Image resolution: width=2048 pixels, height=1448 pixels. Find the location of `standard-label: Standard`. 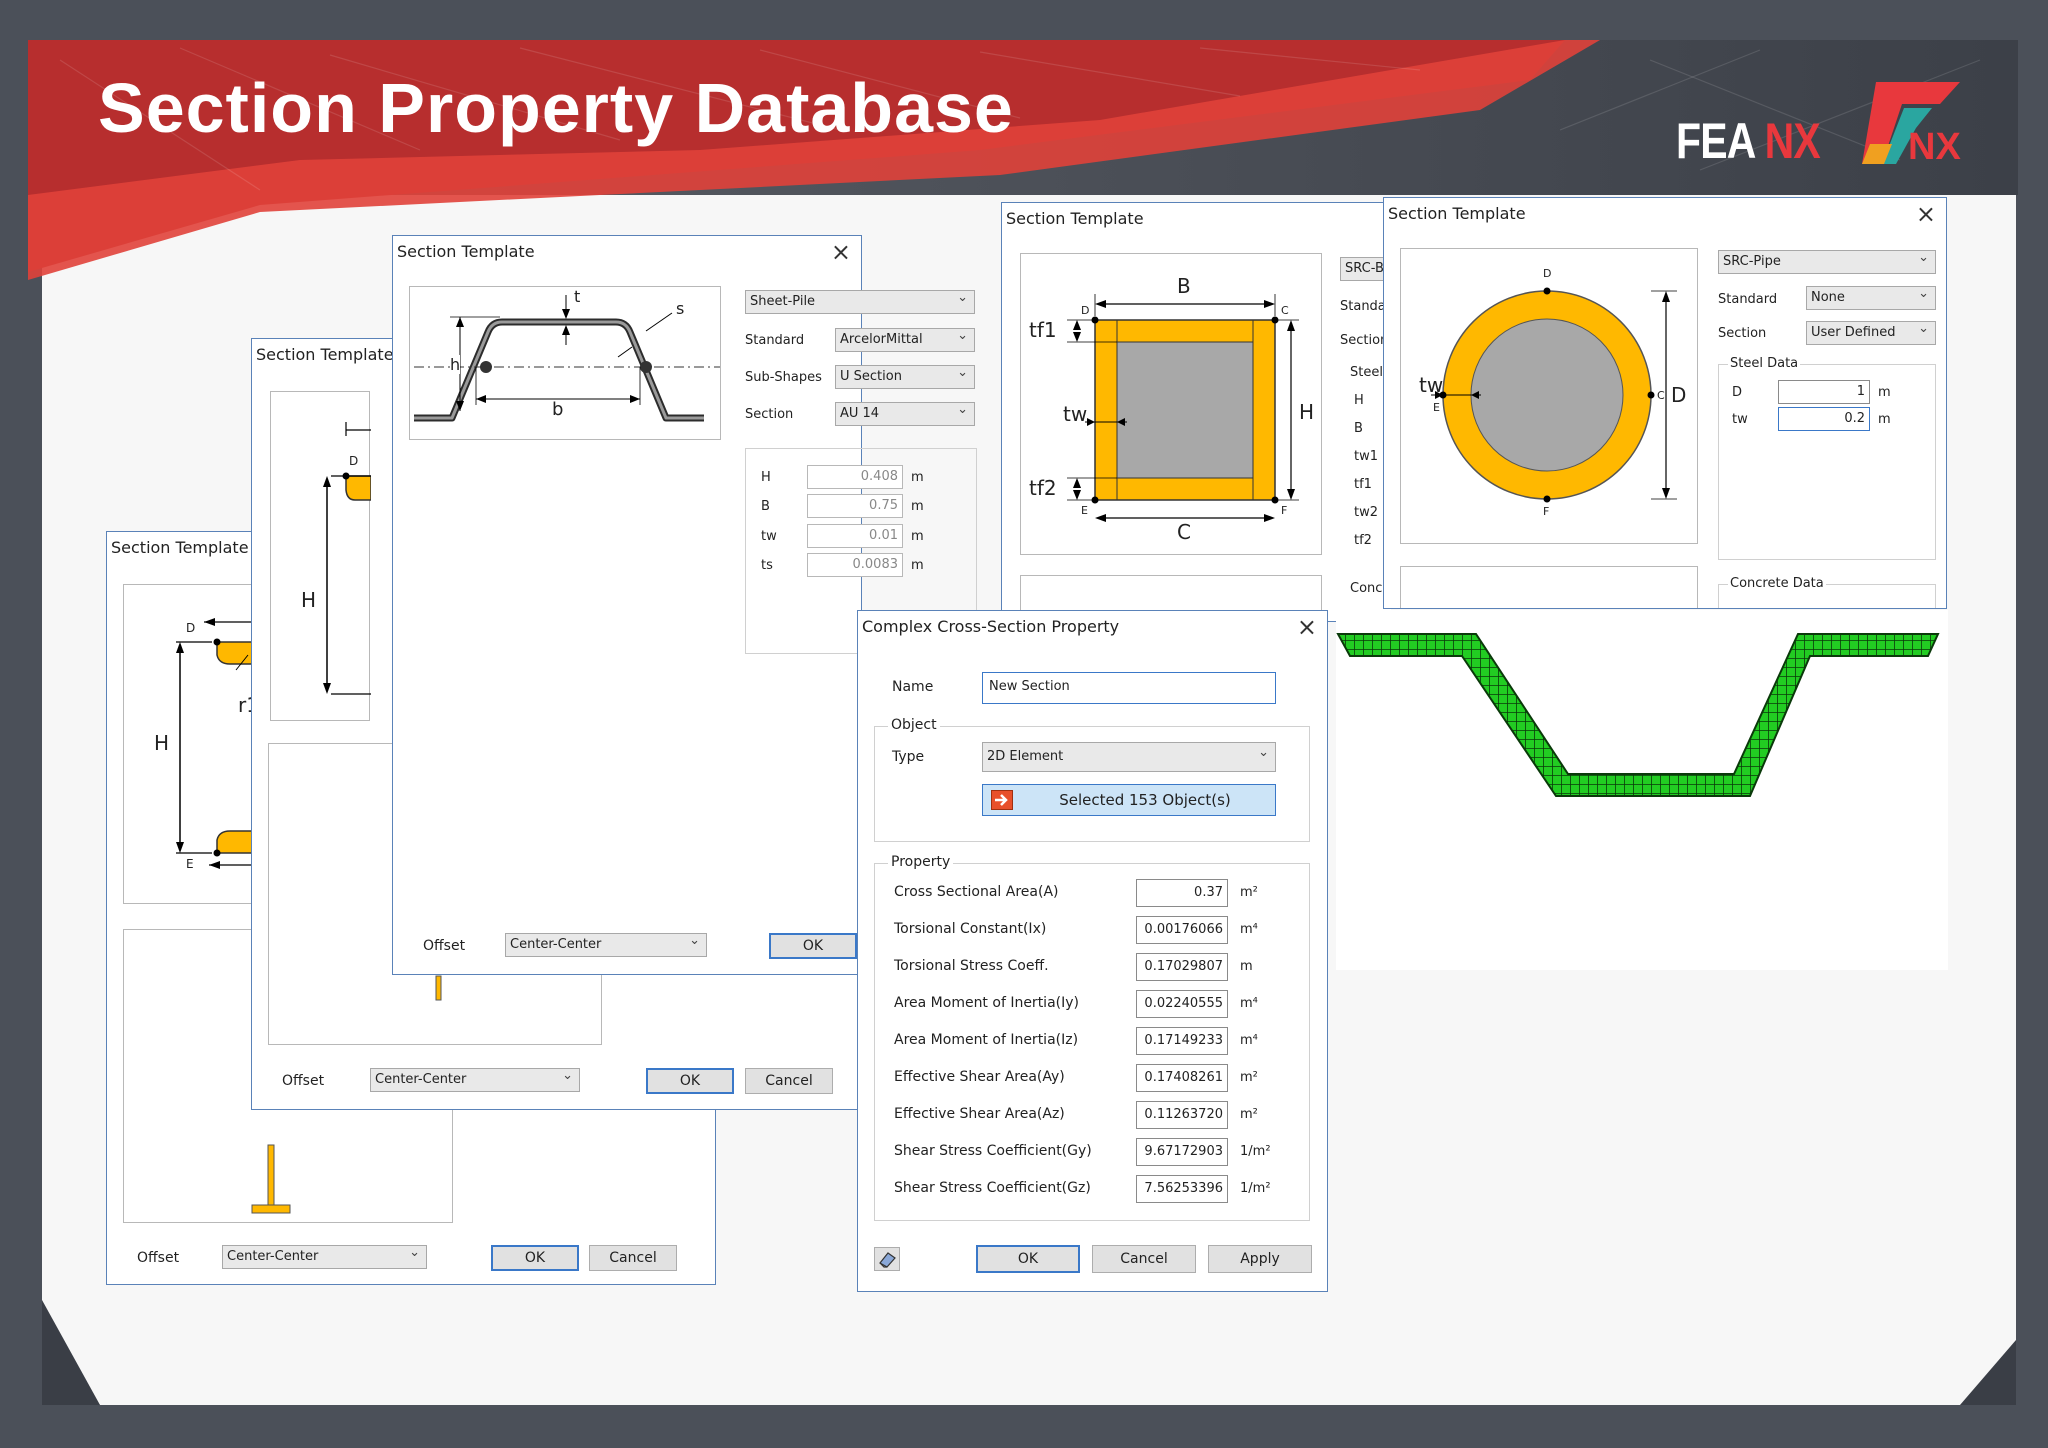

standard-label: Standard is located at coordinates (775, 340).